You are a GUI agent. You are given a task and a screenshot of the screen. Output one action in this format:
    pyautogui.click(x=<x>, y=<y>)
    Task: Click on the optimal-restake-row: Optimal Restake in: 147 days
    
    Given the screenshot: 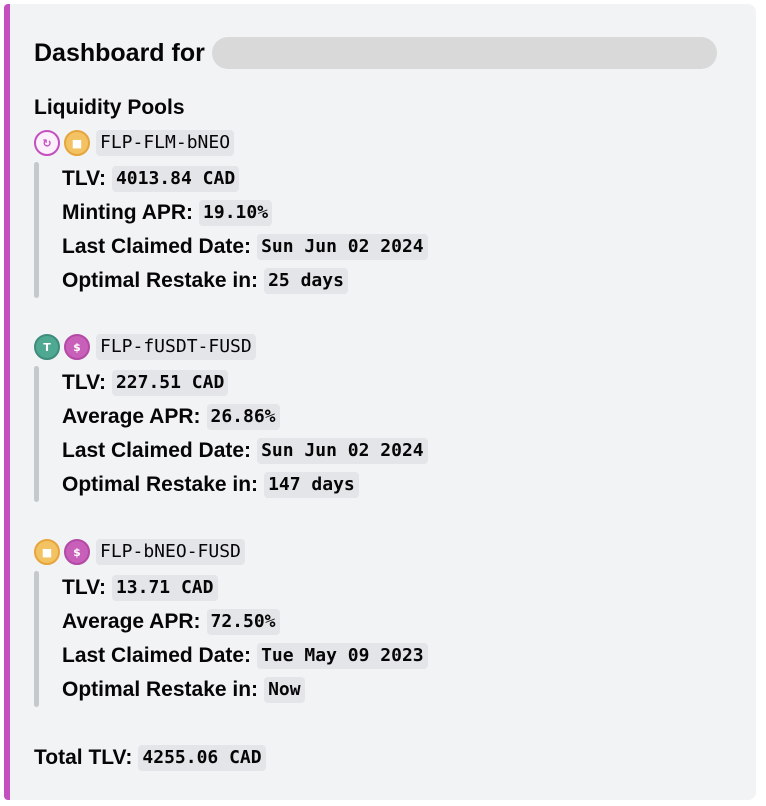 What is the action you would take?
    pyautogui.click(x=398, y=485)
    